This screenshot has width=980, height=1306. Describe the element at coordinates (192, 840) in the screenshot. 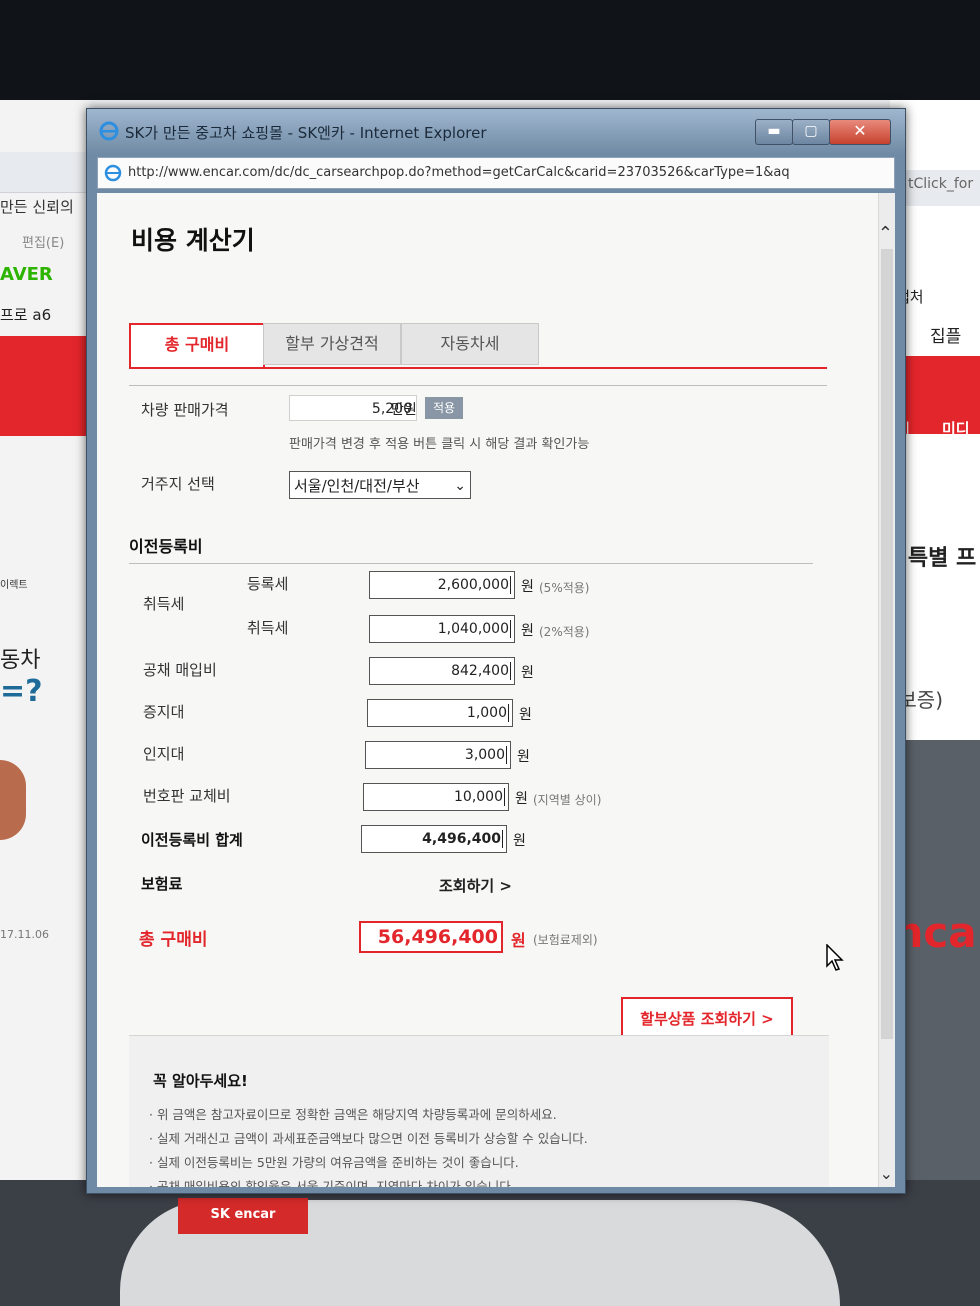

I see `transfer-total-label: 이전등록비 합계` at that location.